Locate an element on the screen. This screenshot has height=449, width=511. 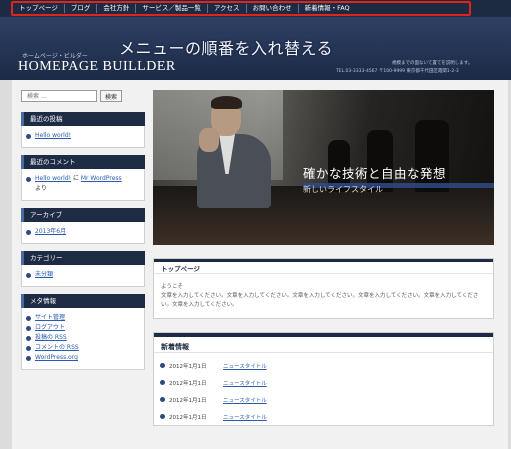
comment-suffix-text: より is located at coordinates (41, 188).